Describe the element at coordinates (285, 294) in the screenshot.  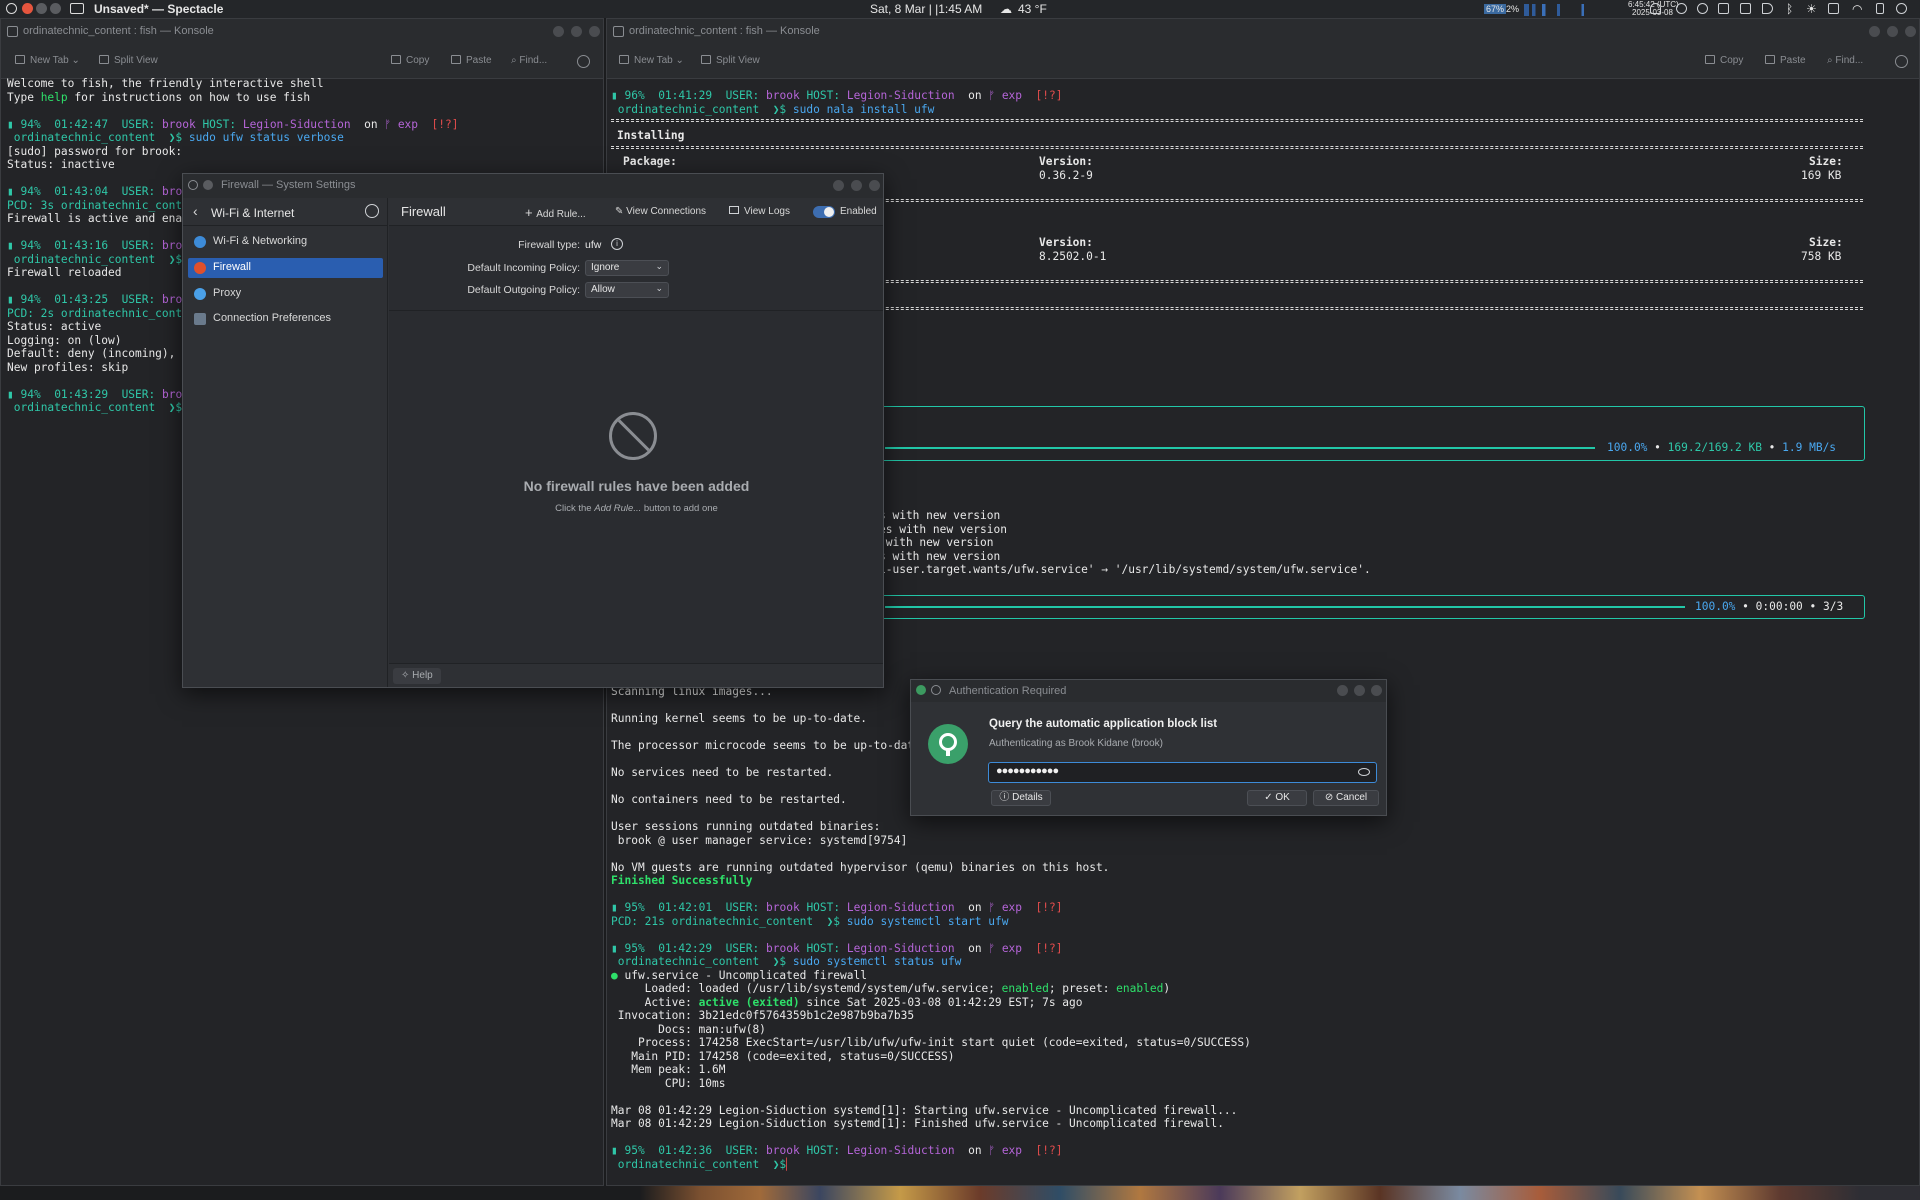
I see `sidebar-item-proxy: Proxy` at that location.